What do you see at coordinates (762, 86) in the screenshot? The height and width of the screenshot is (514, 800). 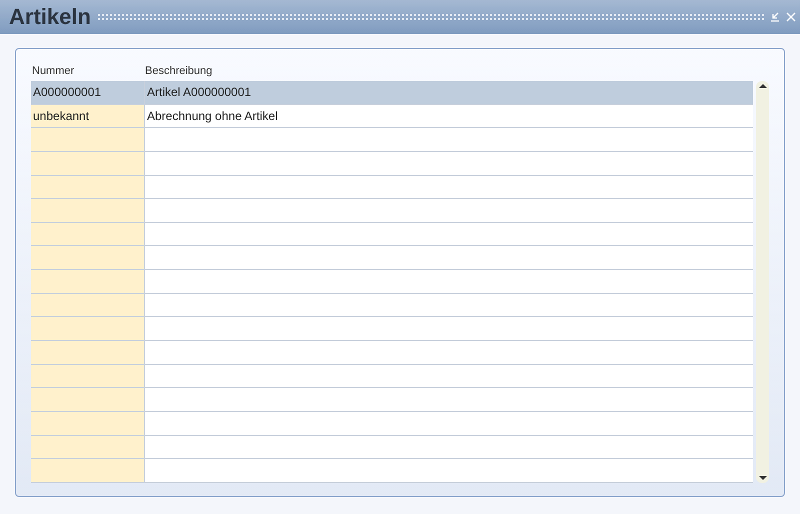 I see `scroll-up-icon` at bounding box center [762, 86].